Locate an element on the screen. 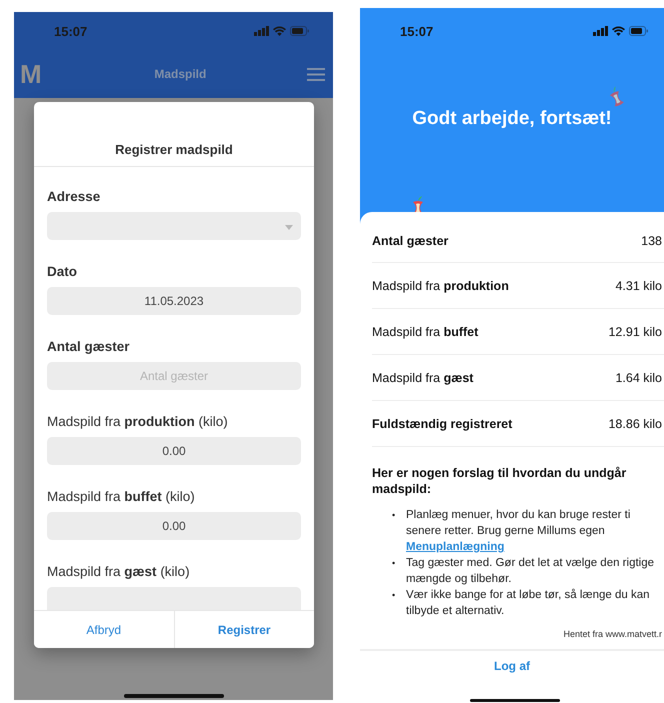 This screenshot has height=703, width=664. dialog-title: Registrer madspild is located at coordinates (174, 134).